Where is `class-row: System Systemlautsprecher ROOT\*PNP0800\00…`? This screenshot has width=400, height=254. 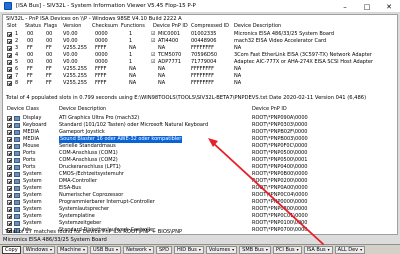
class-row: System Systemlautsprecher ROOT\*PNP0800\00… is located at coordinates (200, 209).